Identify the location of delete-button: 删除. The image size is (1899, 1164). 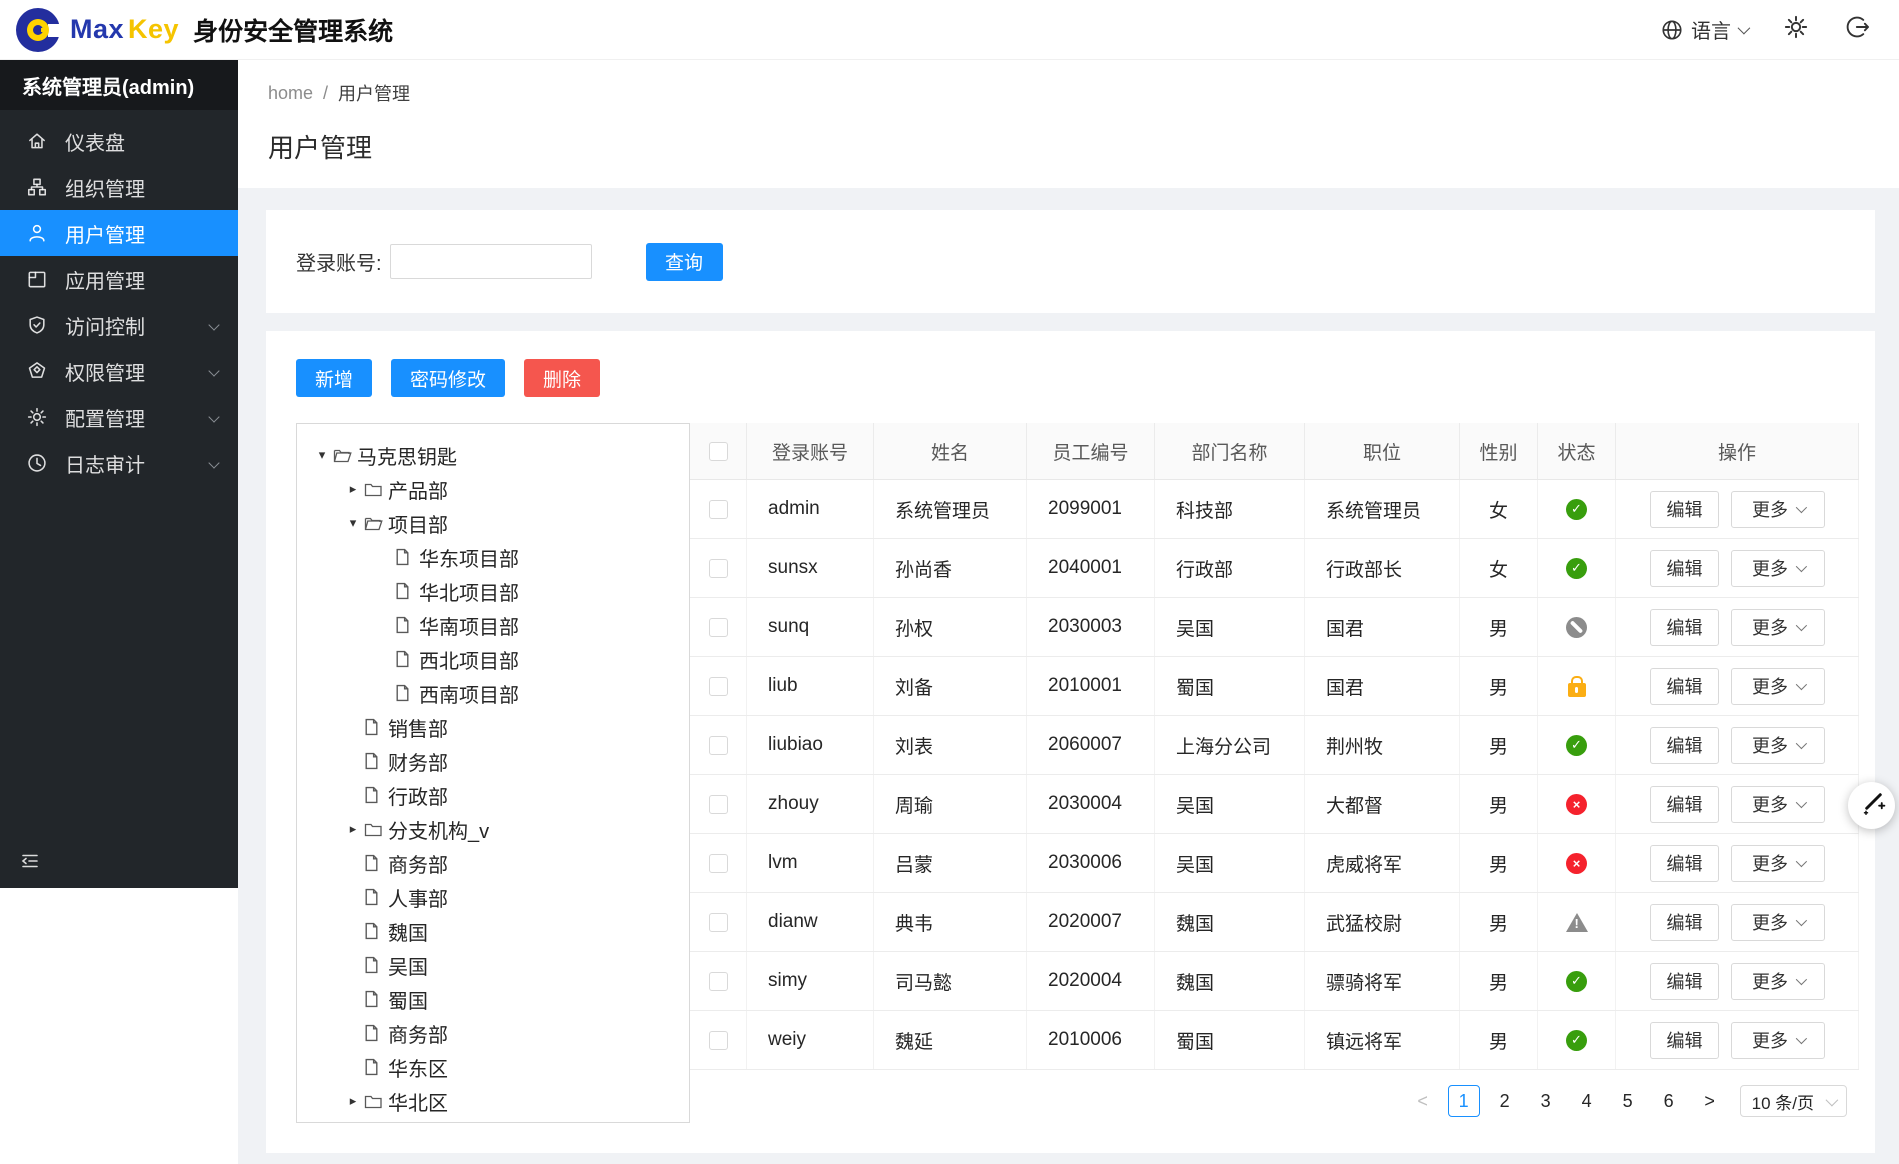
(562, 378).